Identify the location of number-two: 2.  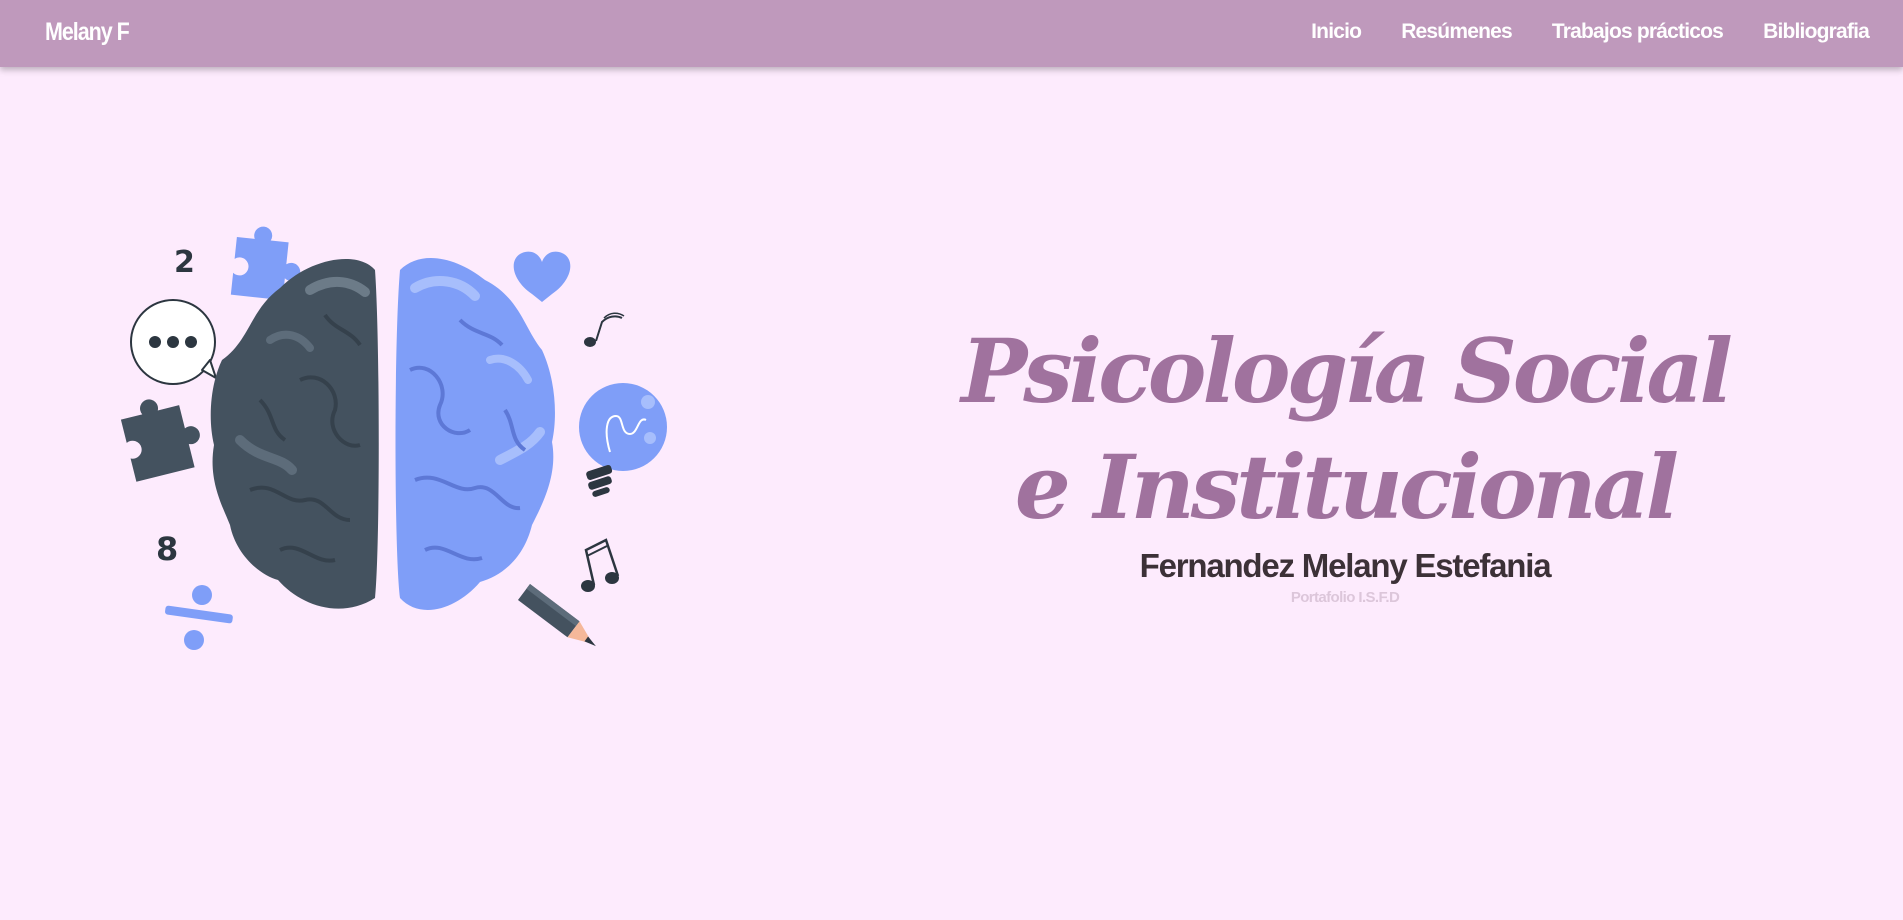
(184, 262).